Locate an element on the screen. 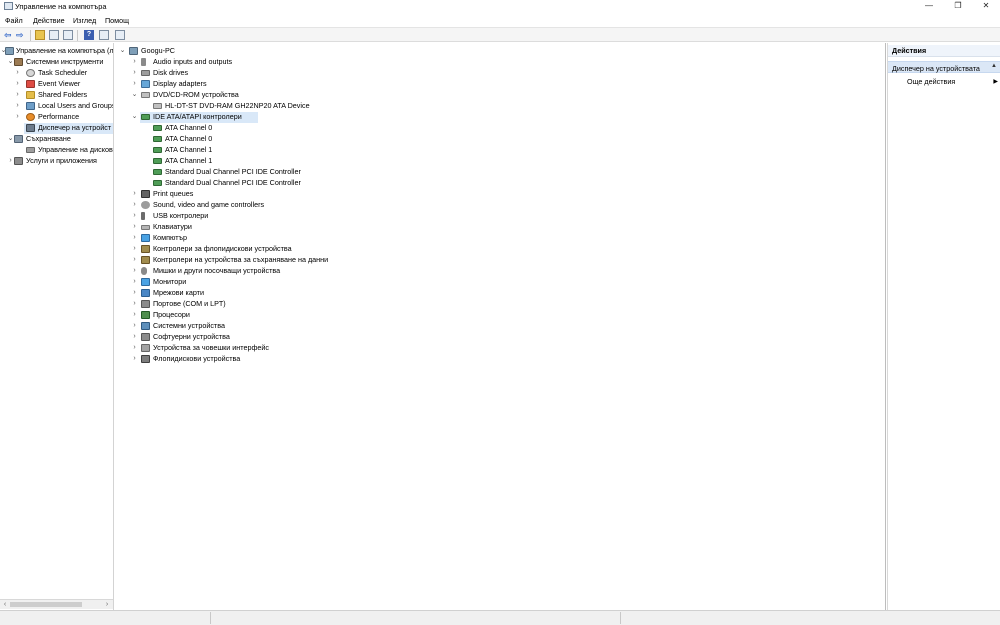 Image resolution: width=1000 pixels, height=625 pixels. device-category: › Disk drives is located at coordinates (500, 73).